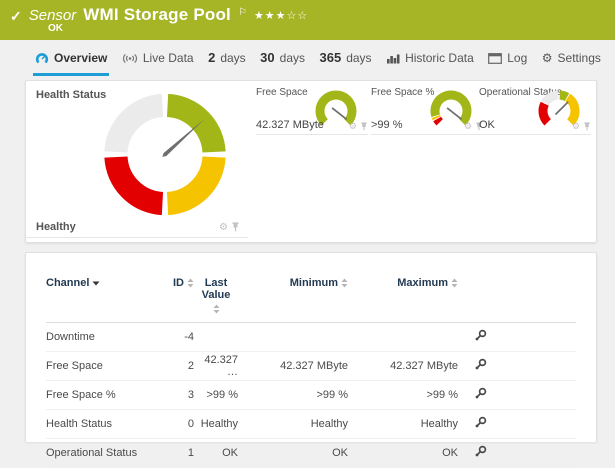 The width and height of the screenshot is (615, 468). I want to click on tab-overview: Overview, so click(71, 62).